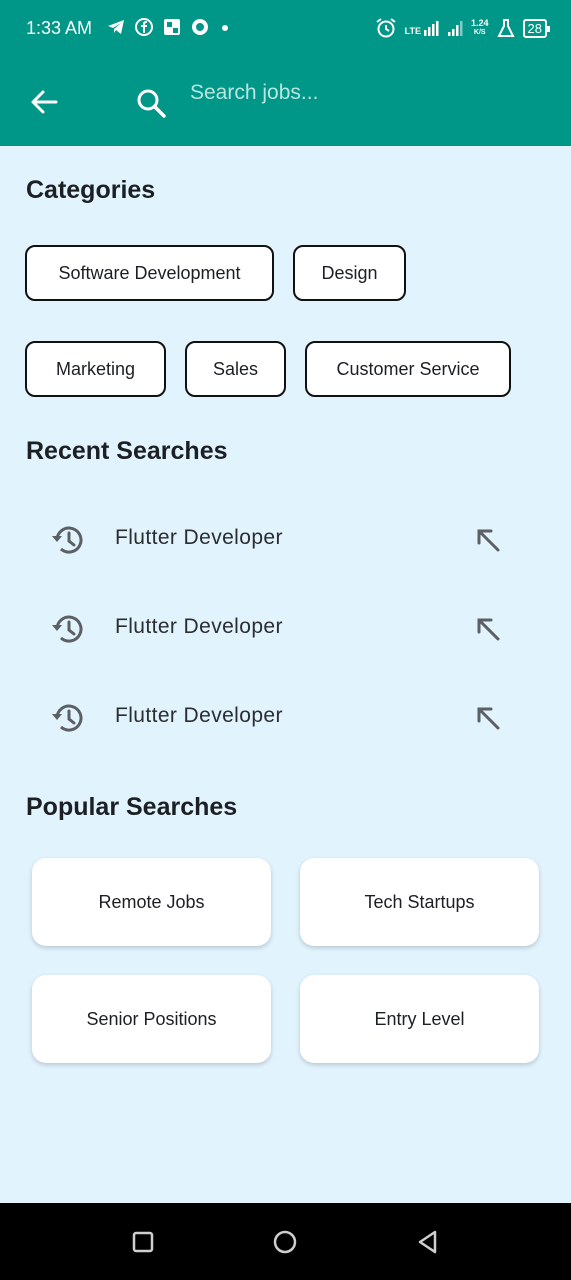 The image size is (571, 1280). Describe the element at coordinates (91, 190) in the screenshot. I see `categories-title: Categories` at that location.